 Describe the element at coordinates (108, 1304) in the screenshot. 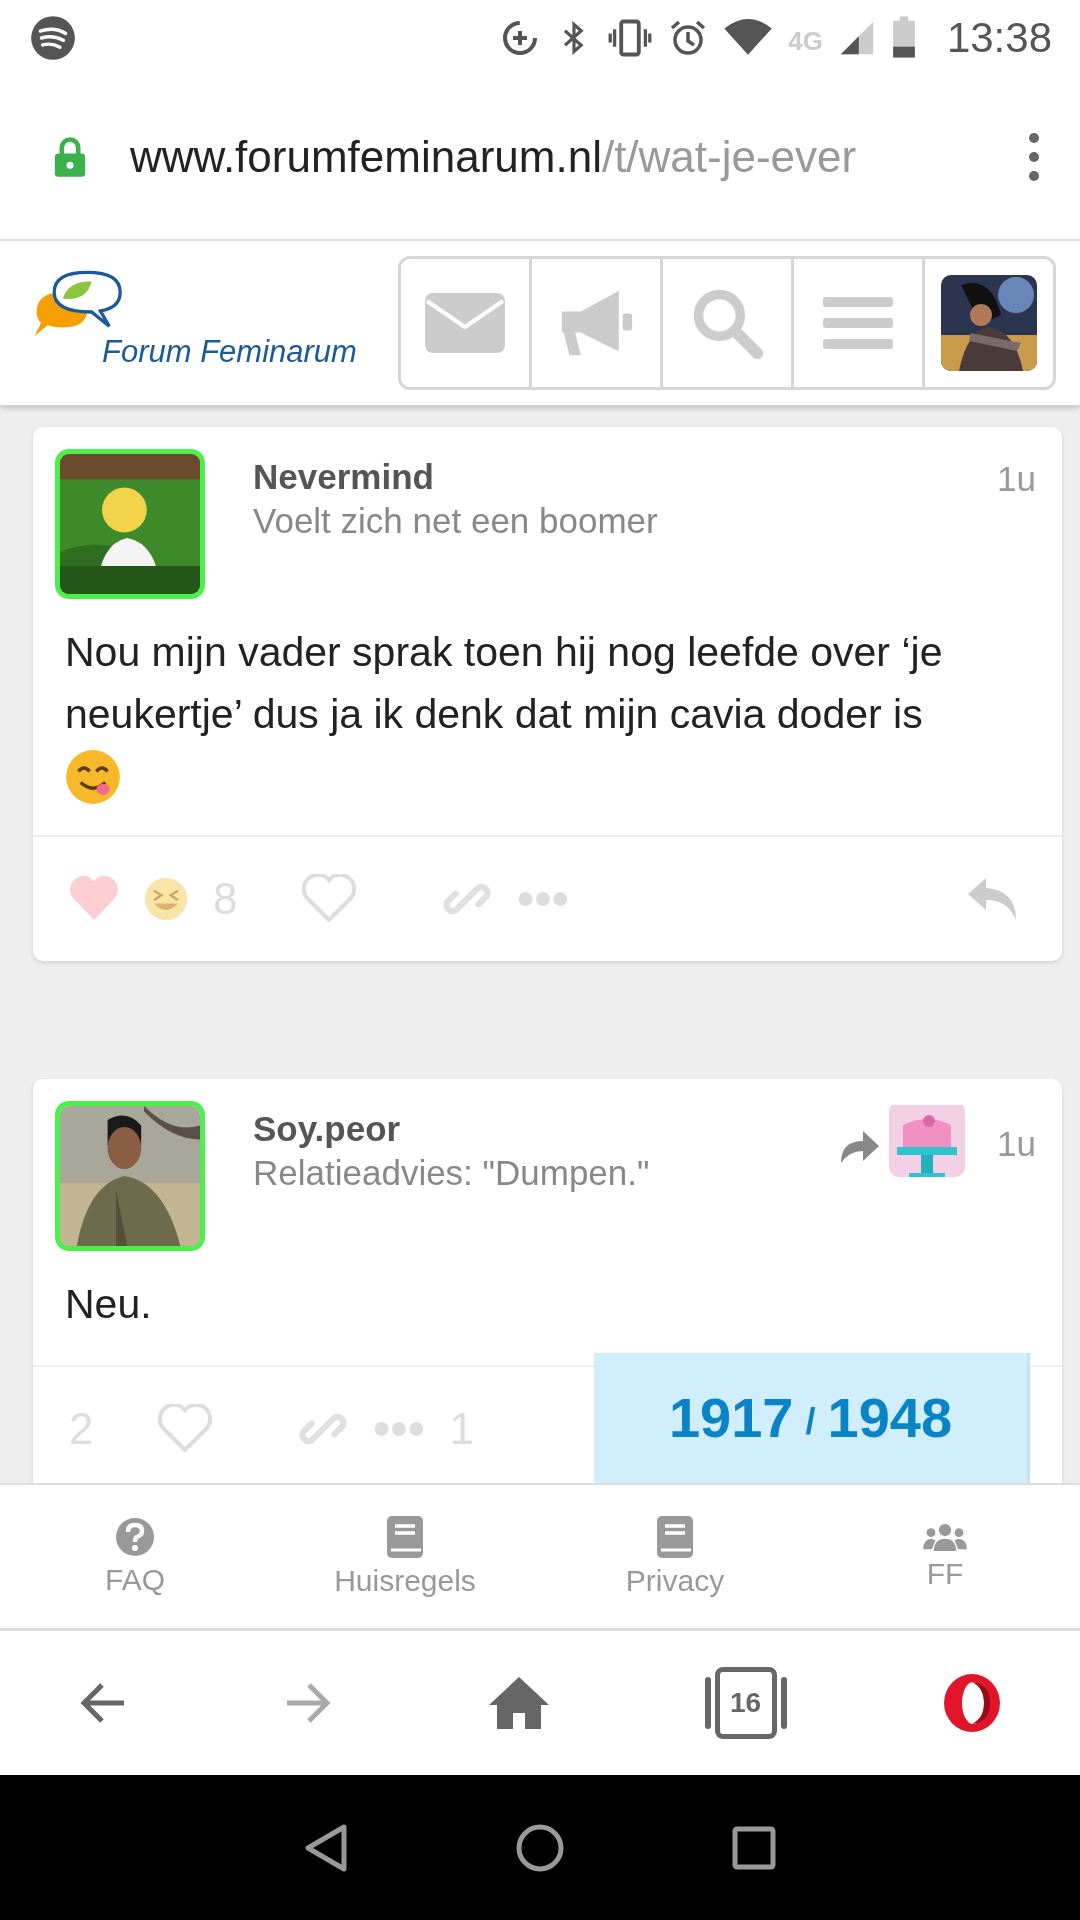

I see `post-text: Neu.` at that location.